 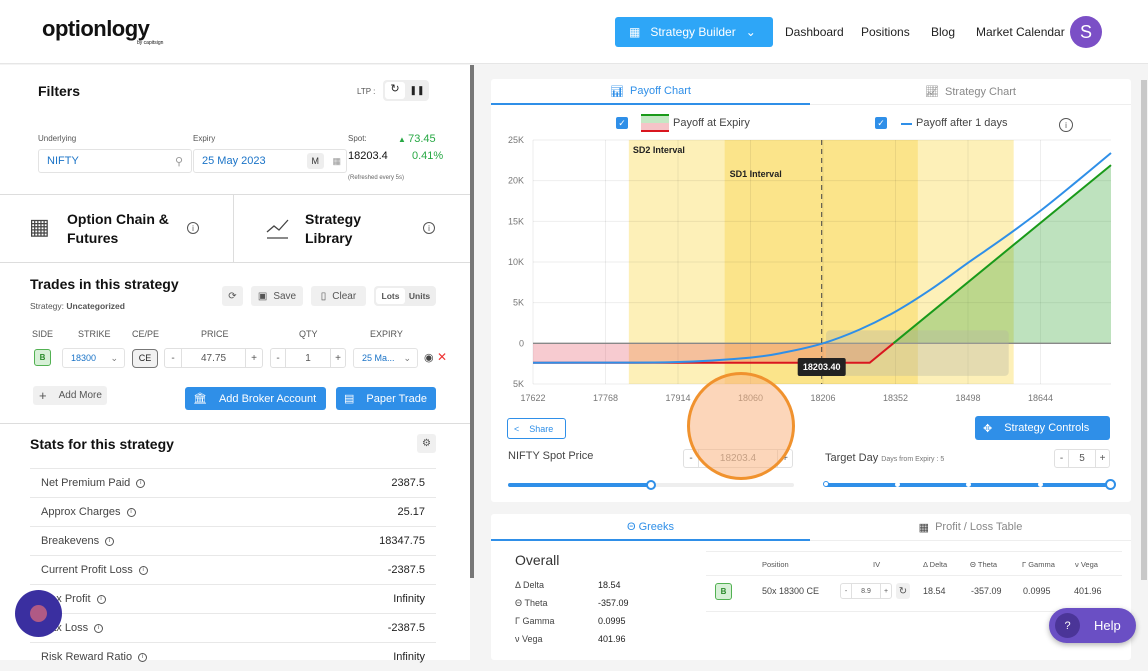 What do you see at coordinates (390, 296) in the screenshot?
I see `lots-option: Lots` at bounding box center [390, 296].